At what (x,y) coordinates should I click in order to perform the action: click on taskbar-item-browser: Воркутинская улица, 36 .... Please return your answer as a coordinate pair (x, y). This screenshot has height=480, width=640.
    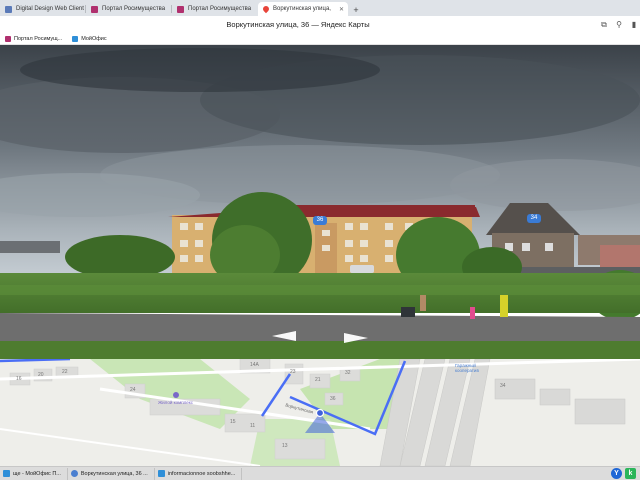
    Looking at the image, I should click on (111, 473).